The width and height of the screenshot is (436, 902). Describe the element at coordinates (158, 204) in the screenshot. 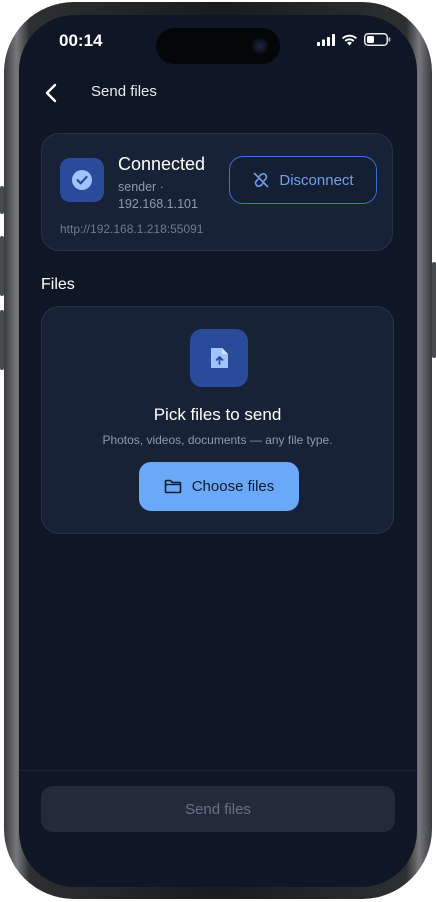

I see `peer-address: 192.168.1.101` at that location.